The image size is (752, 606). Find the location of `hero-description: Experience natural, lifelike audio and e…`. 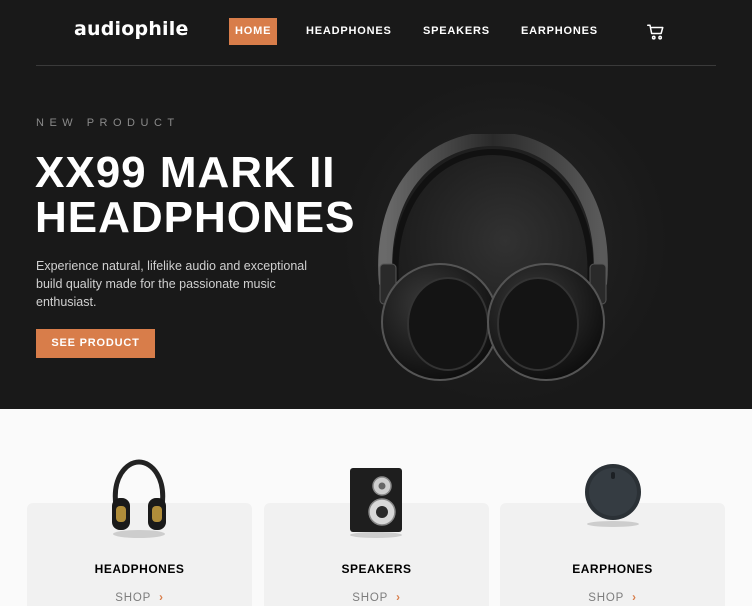

hero-description: Experience natural, lifelike audio and e… is located at coordinates (172, 284).